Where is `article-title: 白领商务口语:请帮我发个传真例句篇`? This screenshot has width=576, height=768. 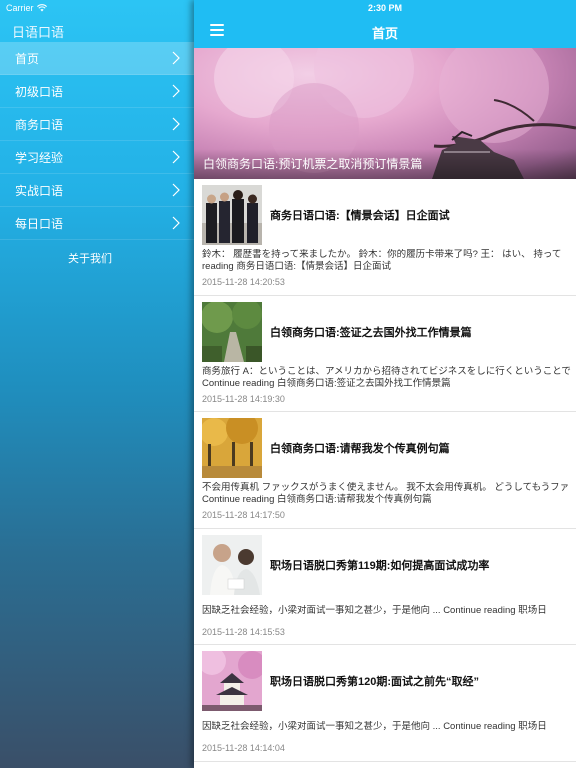 article-title: 白领商务口语:请帮我发个传真例句篇 is located at coordinates (360, 449).